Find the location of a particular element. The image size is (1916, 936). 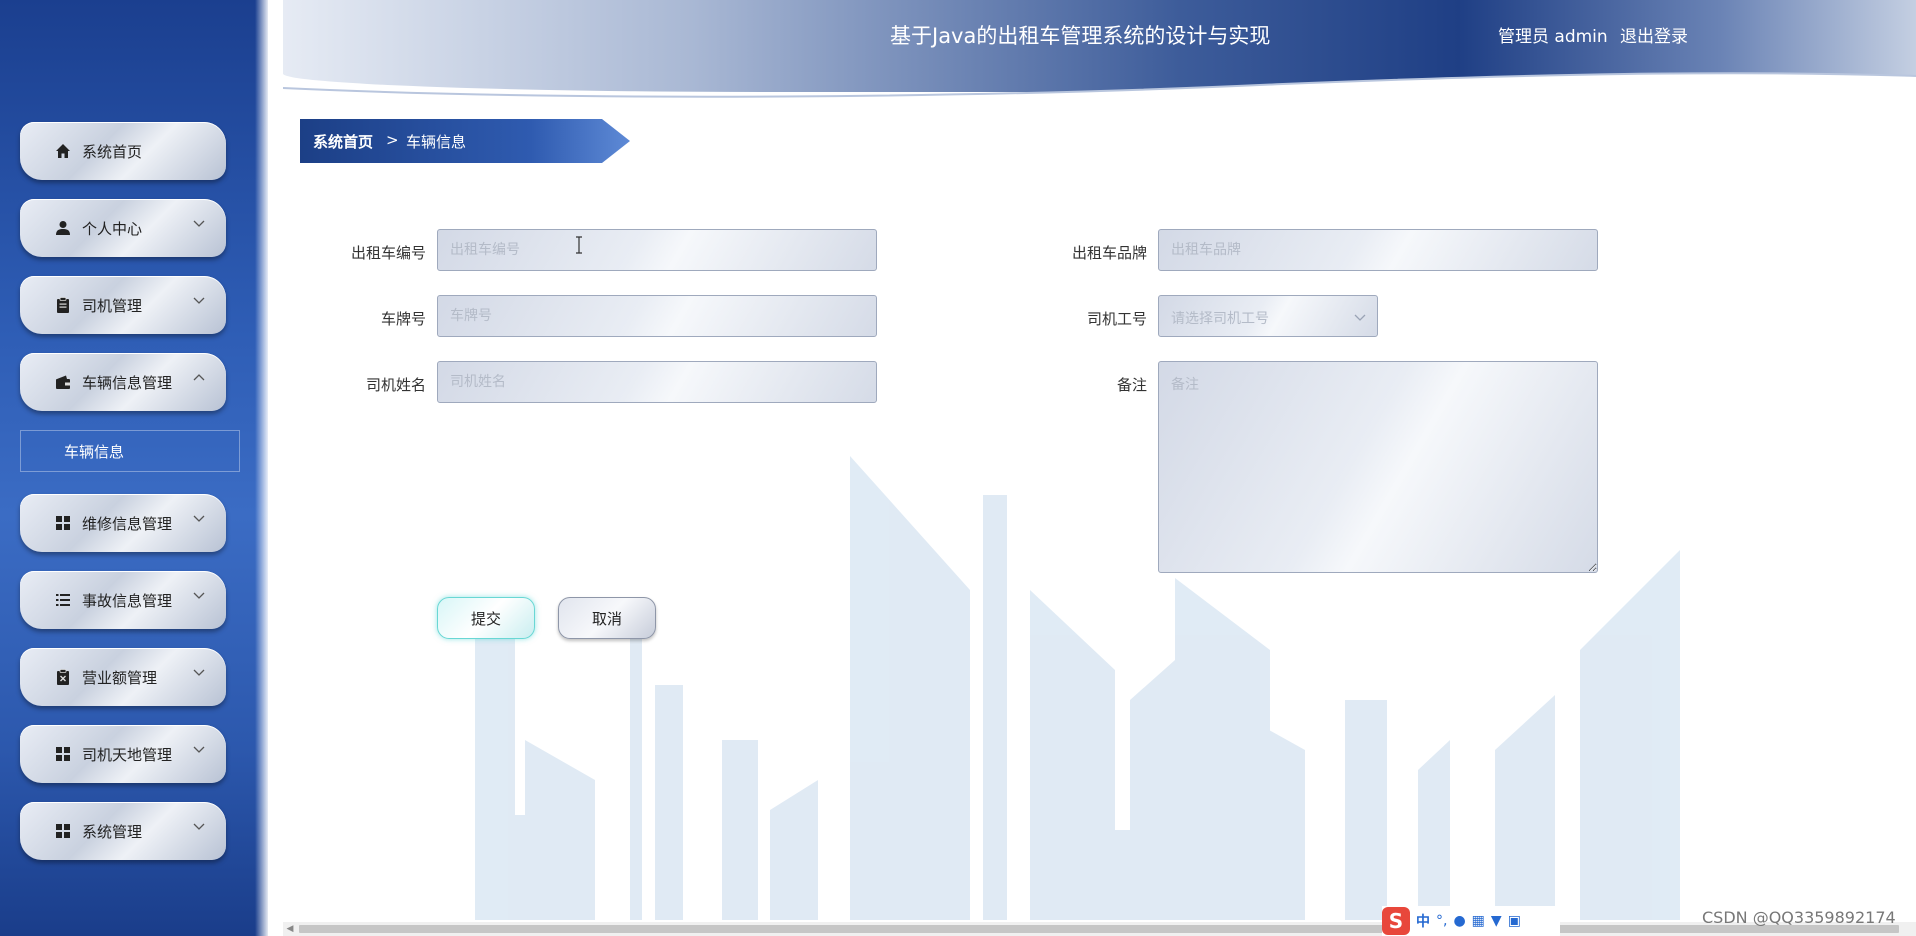

ime-logo: S is located at coordinates (1396, 921).